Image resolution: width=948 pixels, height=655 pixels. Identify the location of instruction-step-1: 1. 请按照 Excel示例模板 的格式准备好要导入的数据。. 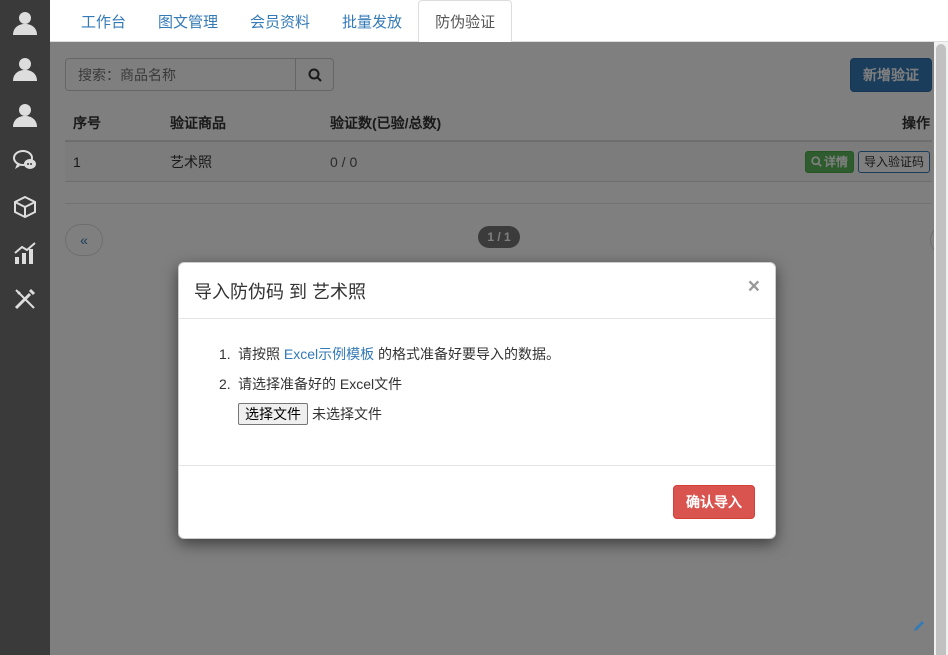
(489, 354).